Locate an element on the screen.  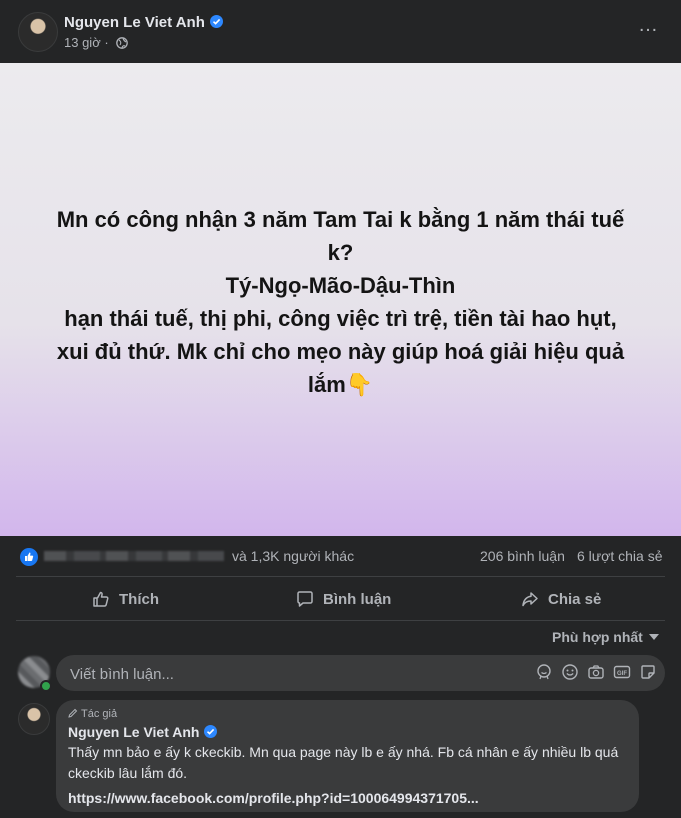
author-name-row: Nguyen Le Viet Anh is located at coordinates (143, 22).